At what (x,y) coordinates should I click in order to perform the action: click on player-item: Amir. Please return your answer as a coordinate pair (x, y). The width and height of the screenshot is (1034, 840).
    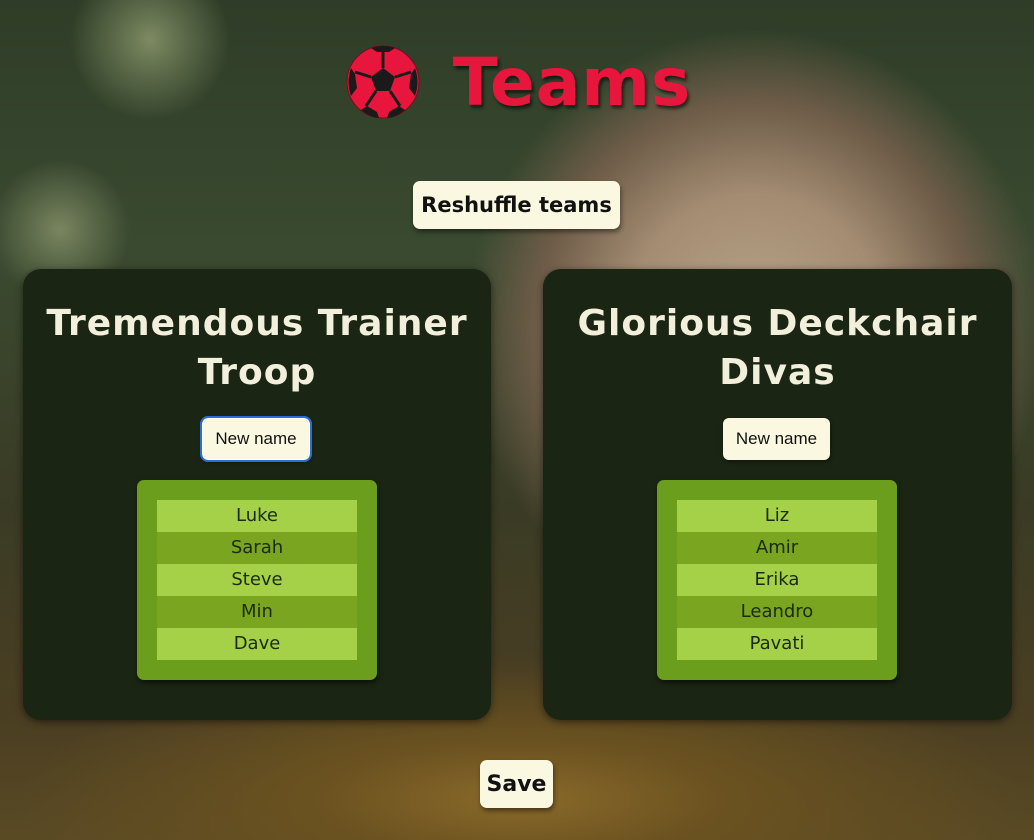
    Looking at the image, I should click on (777, 548).